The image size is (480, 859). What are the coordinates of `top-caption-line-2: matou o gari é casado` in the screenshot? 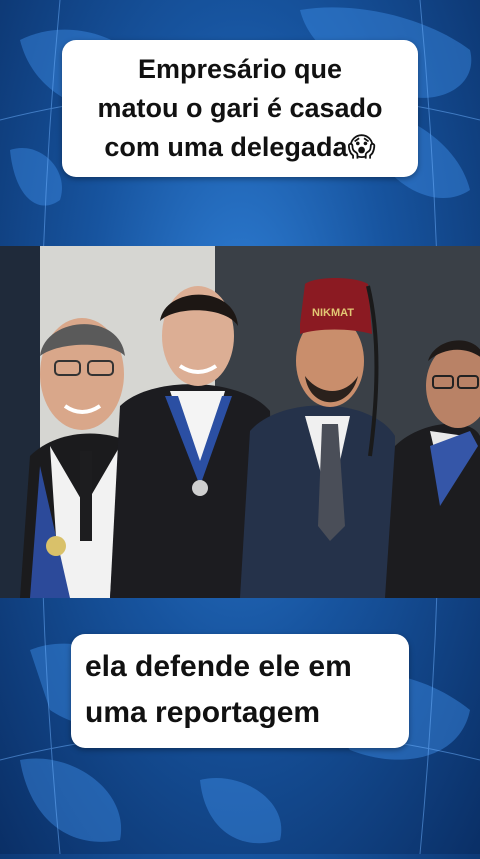 It's located at (240, 108).